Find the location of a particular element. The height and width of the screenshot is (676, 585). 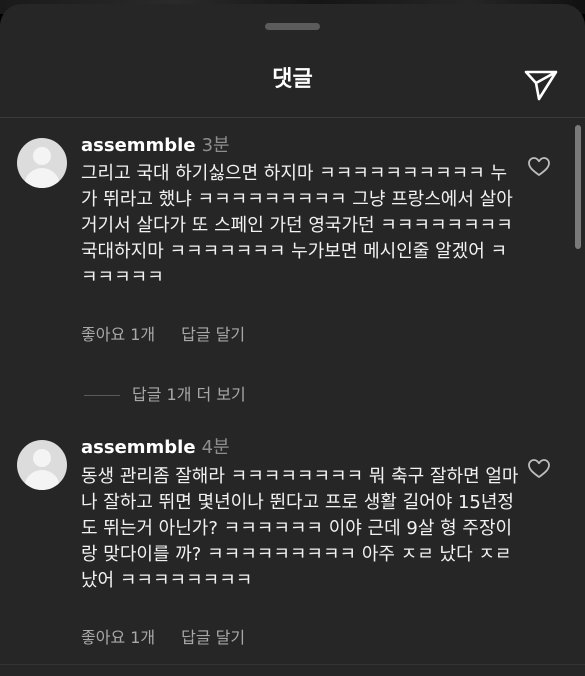

scrollbar is located at coordinates (578, 187).